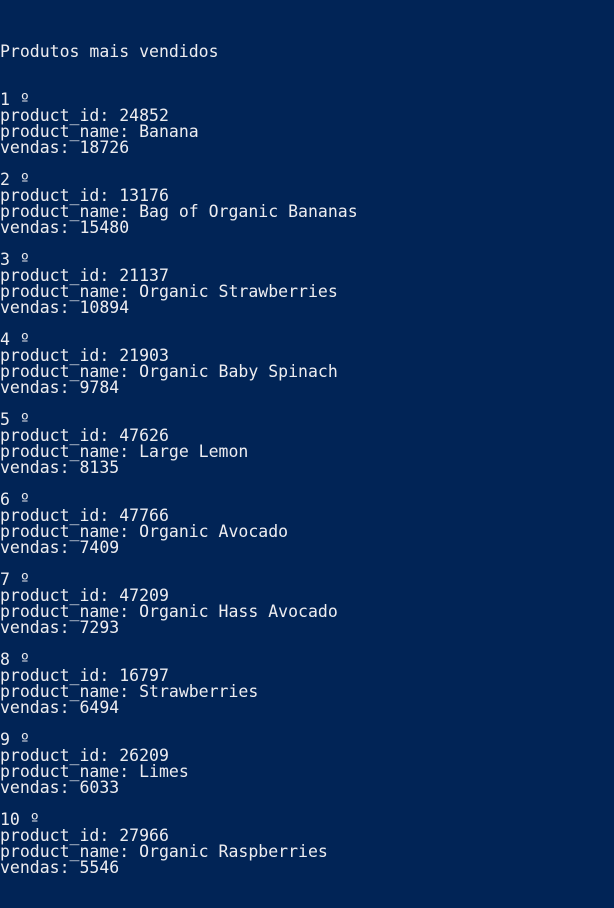  I want to click on sales-line-value: 5546, so click(99, 867).